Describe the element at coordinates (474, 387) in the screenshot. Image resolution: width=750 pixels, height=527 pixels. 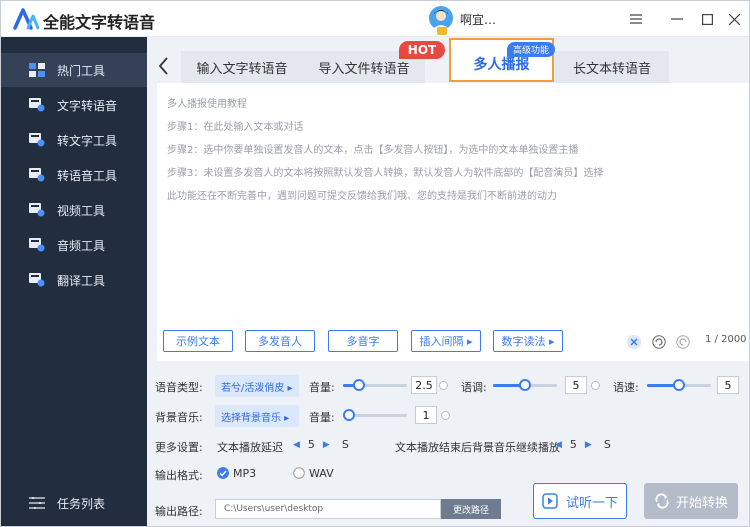
I see `pitch-label: 语调:` at that location.